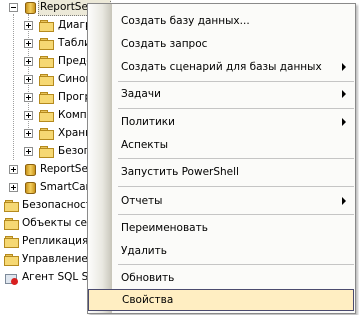 The height and width of the screenshot is (315, 359). What do you see at coordinates (164, 44) in the screenshot?
I see `menu-item-label: Создать запрос` at bounding box center [164, 44].